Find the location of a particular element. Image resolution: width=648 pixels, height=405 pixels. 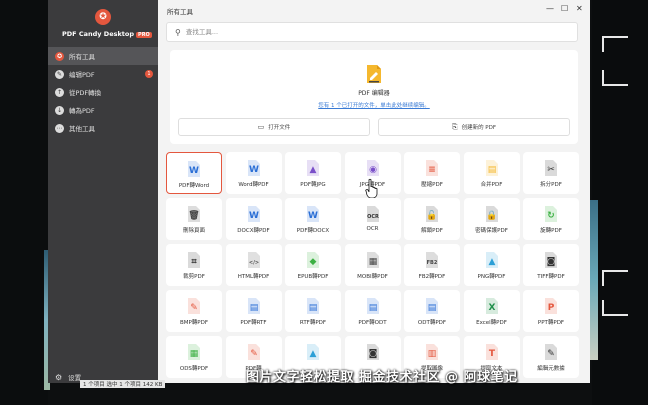

tool-tile: W PDF轉Word is located at coordinates (194, 173).